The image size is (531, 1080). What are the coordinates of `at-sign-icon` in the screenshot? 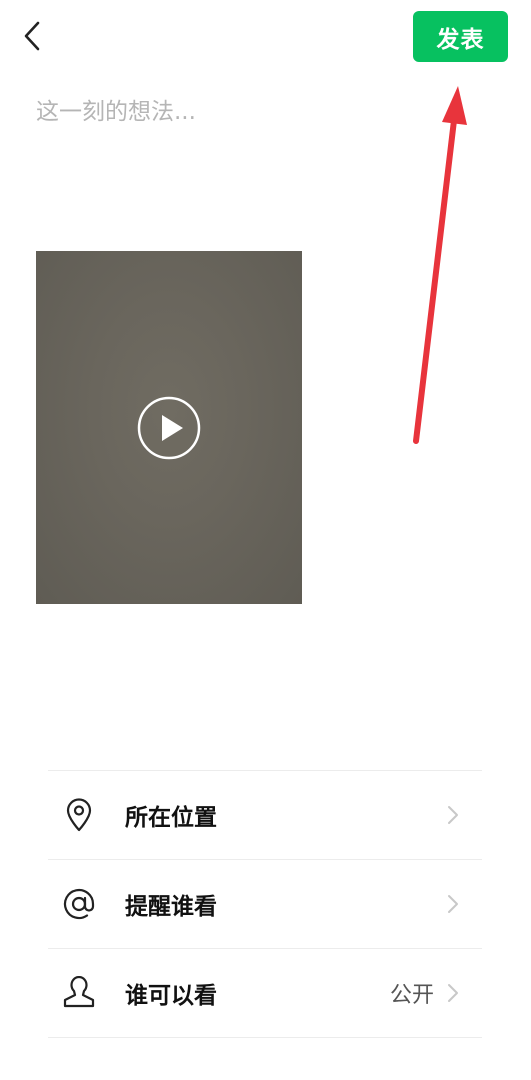 It's located at (79, 904).